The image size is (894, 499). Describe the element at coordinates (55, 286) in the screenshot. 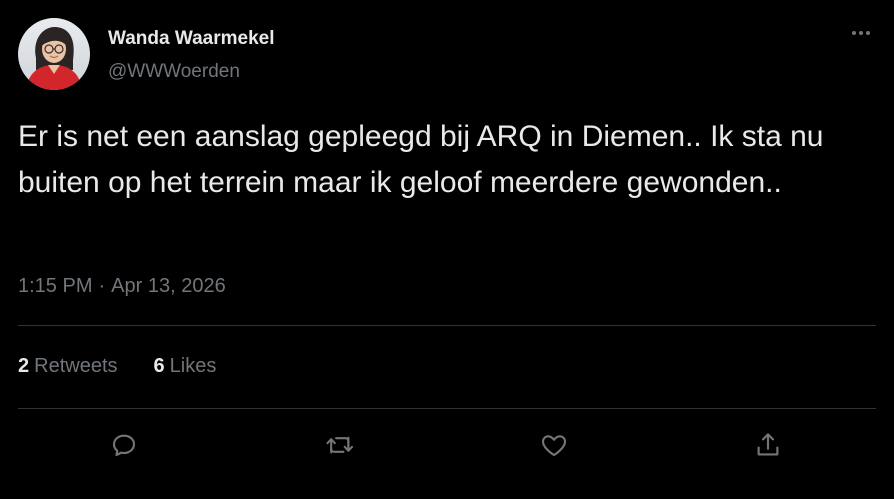

I see `tweet-time: 1:15 PM` at that location.